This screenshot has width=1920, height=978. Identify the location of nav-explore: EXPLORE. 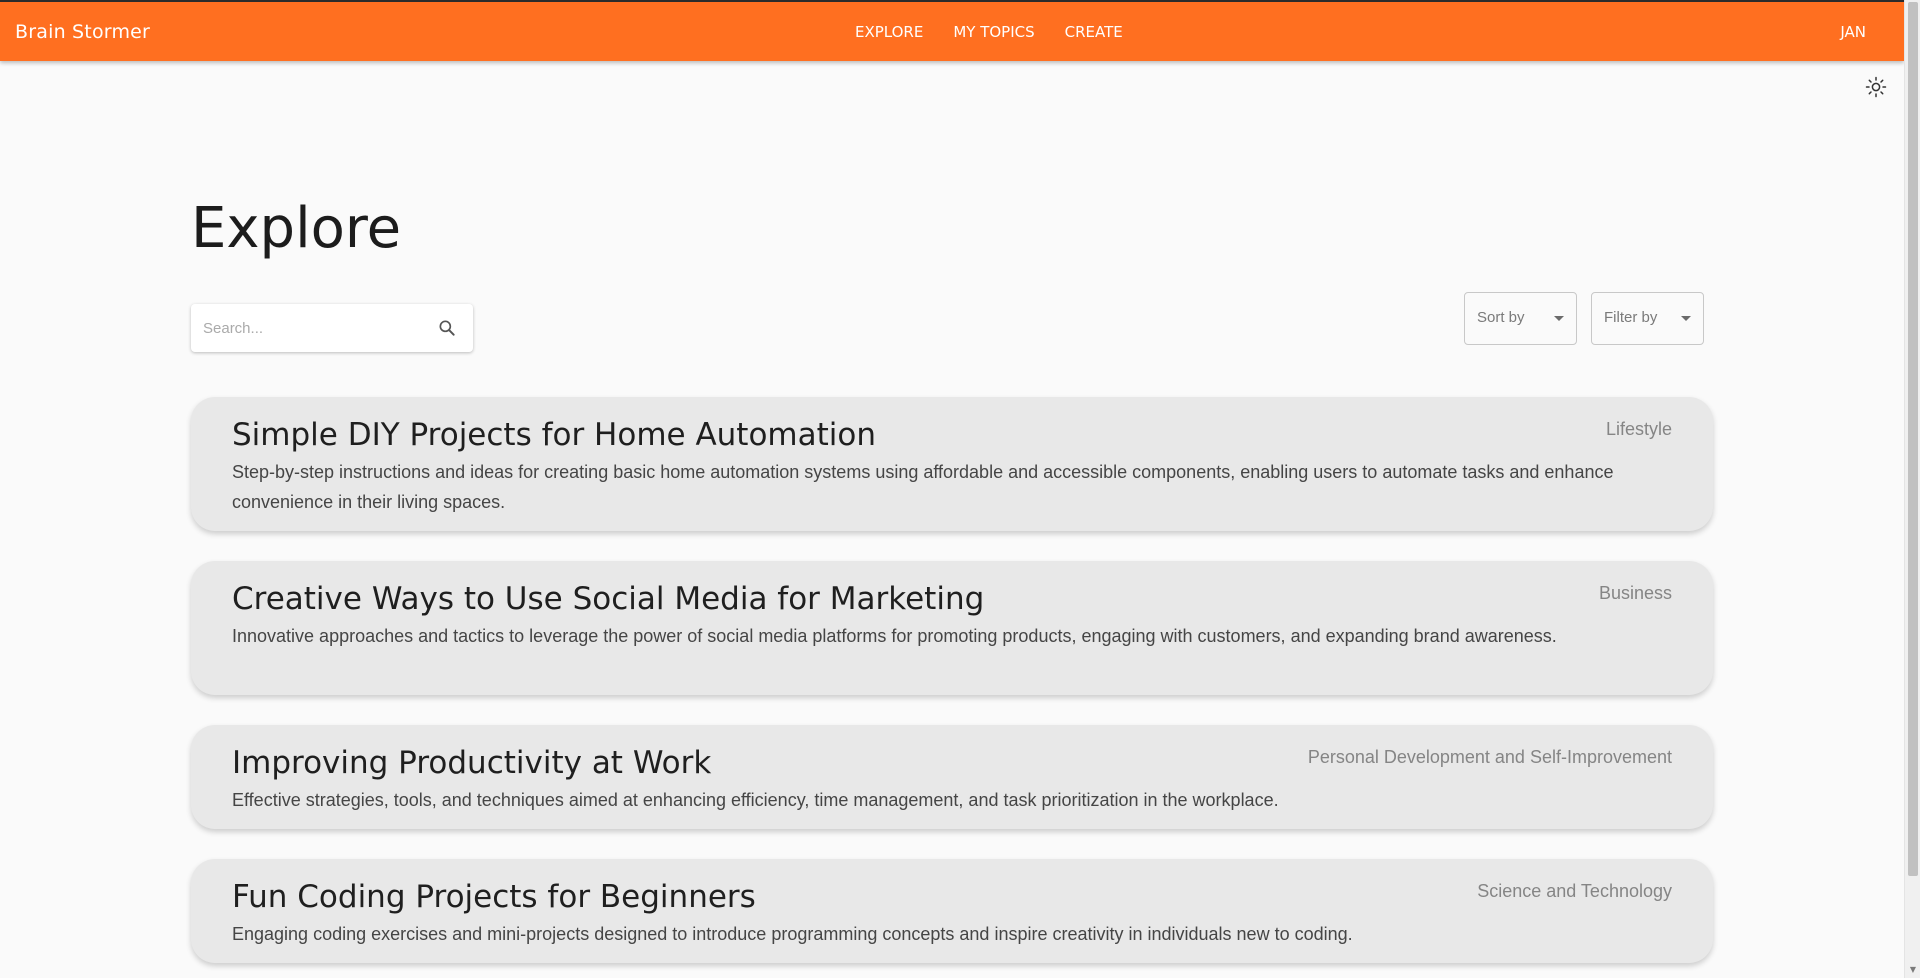
(889, 32).